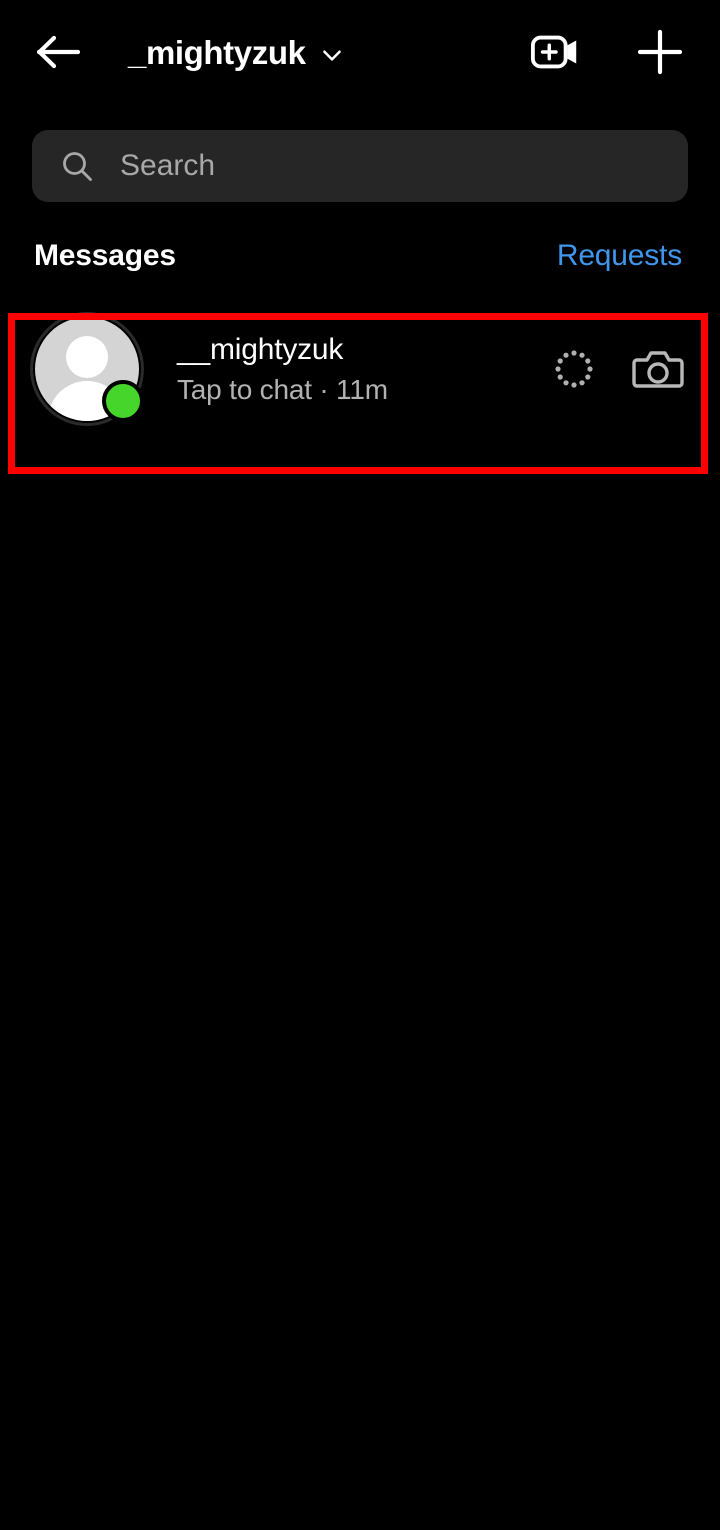  What do you see at coordinates (360, 237) in the screenshot?
I see `messages-section-header: Messages Requests` at bounding box center [360, 237].